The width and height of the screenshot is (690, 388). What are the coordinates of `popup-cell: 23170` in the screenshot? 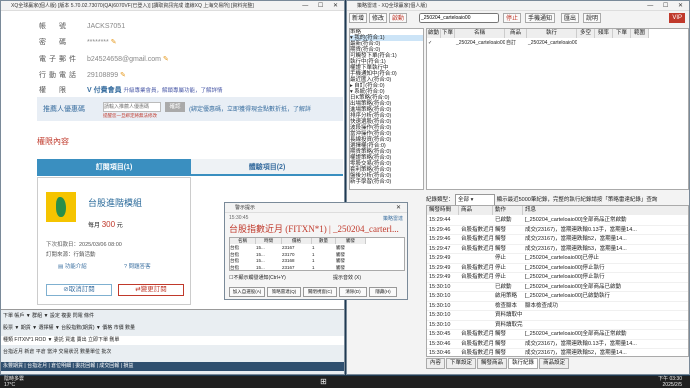 It's located at (288, 254).